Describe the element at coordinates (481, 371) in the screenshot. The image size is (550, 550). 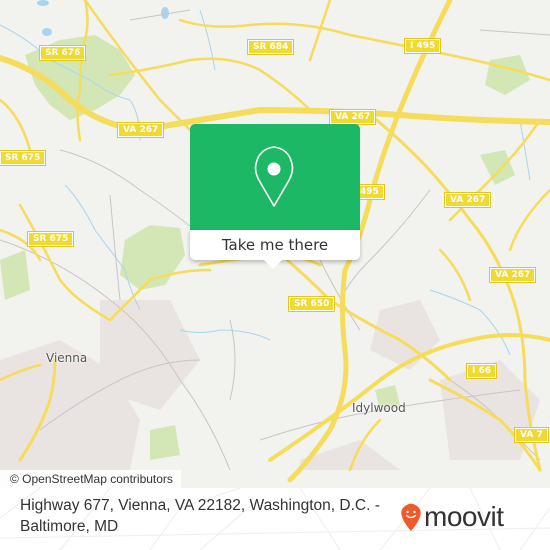
I see `road-shield-i-66: I 66` at that location.